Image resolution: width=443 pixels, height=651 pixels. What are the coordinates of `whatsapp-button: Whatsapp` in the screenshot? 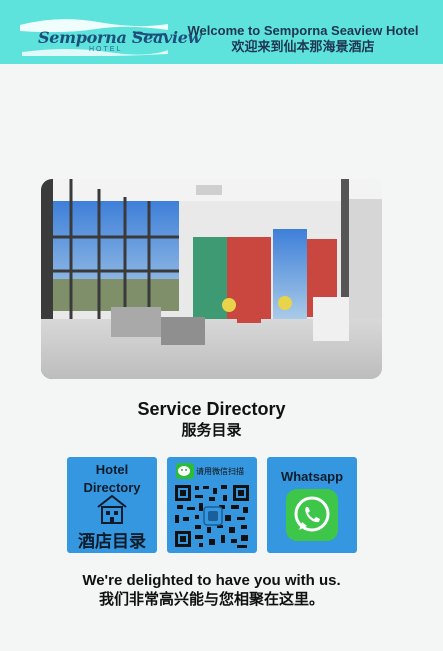 It's located at (312, 505).